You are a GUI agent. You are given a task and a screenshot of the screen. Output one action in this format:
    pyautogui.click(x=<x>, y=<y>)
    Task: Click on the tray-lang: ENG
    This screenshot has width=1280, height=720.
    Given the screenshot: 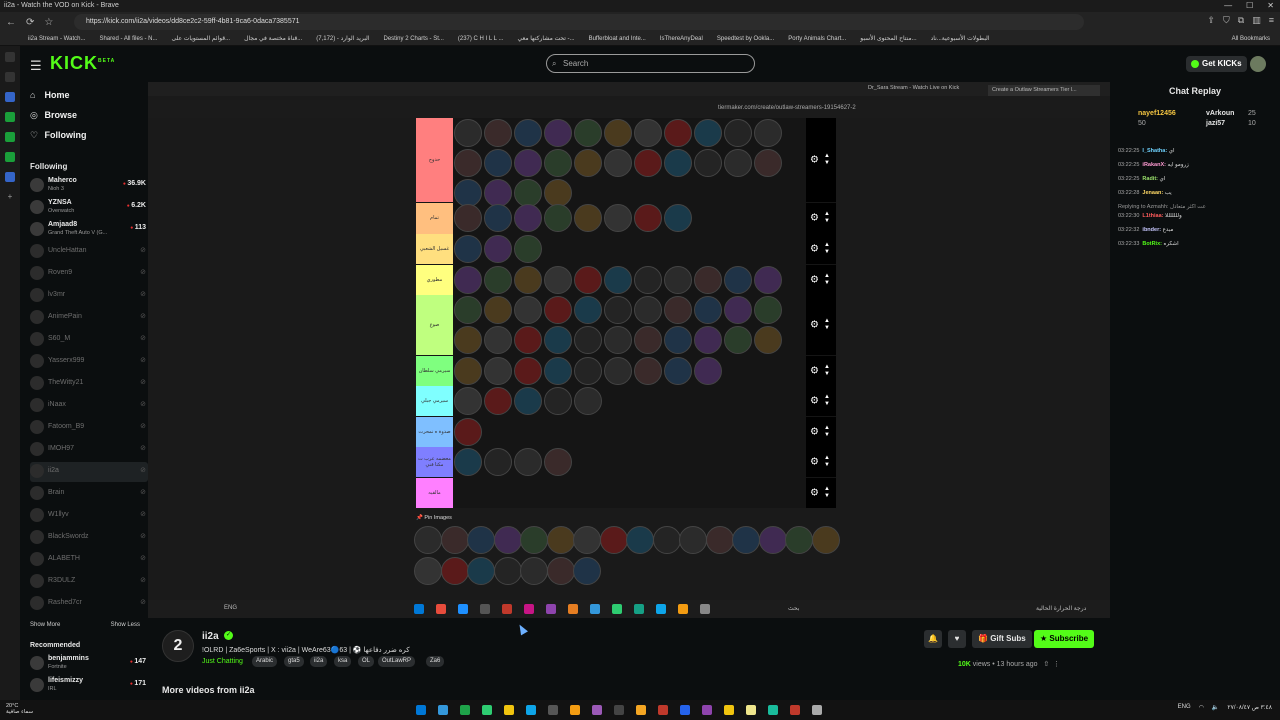 What is the action you would take?
    pyautogui.click(x=1184, y=707)
    